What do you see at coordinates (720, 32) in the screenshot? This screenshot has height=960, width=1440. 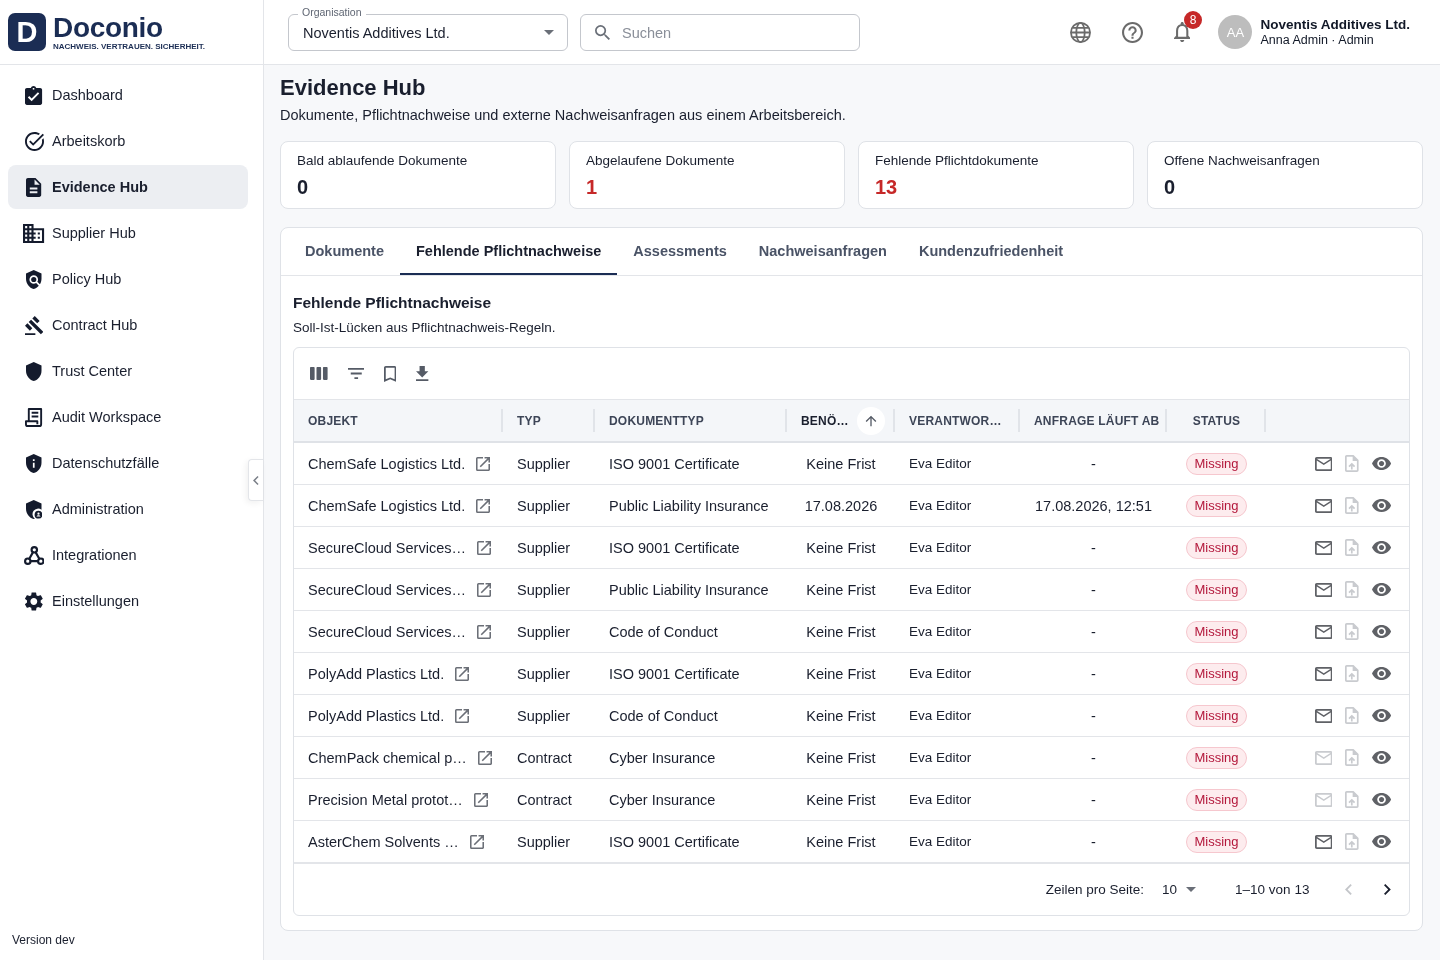 I see `search-field: Suchen` at bounding box center [720, 32].